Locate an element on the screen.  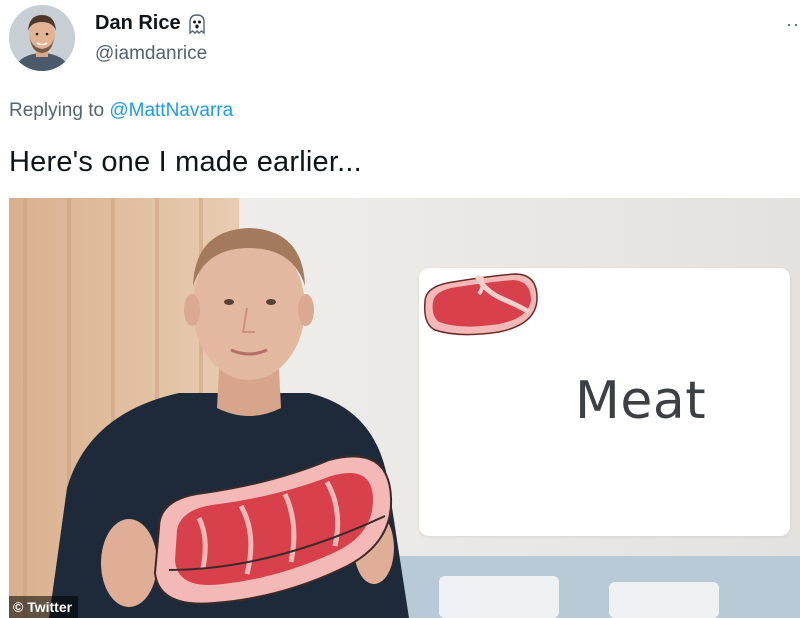
author-handle: @iamdanrice is located at coordinates (151, 54).